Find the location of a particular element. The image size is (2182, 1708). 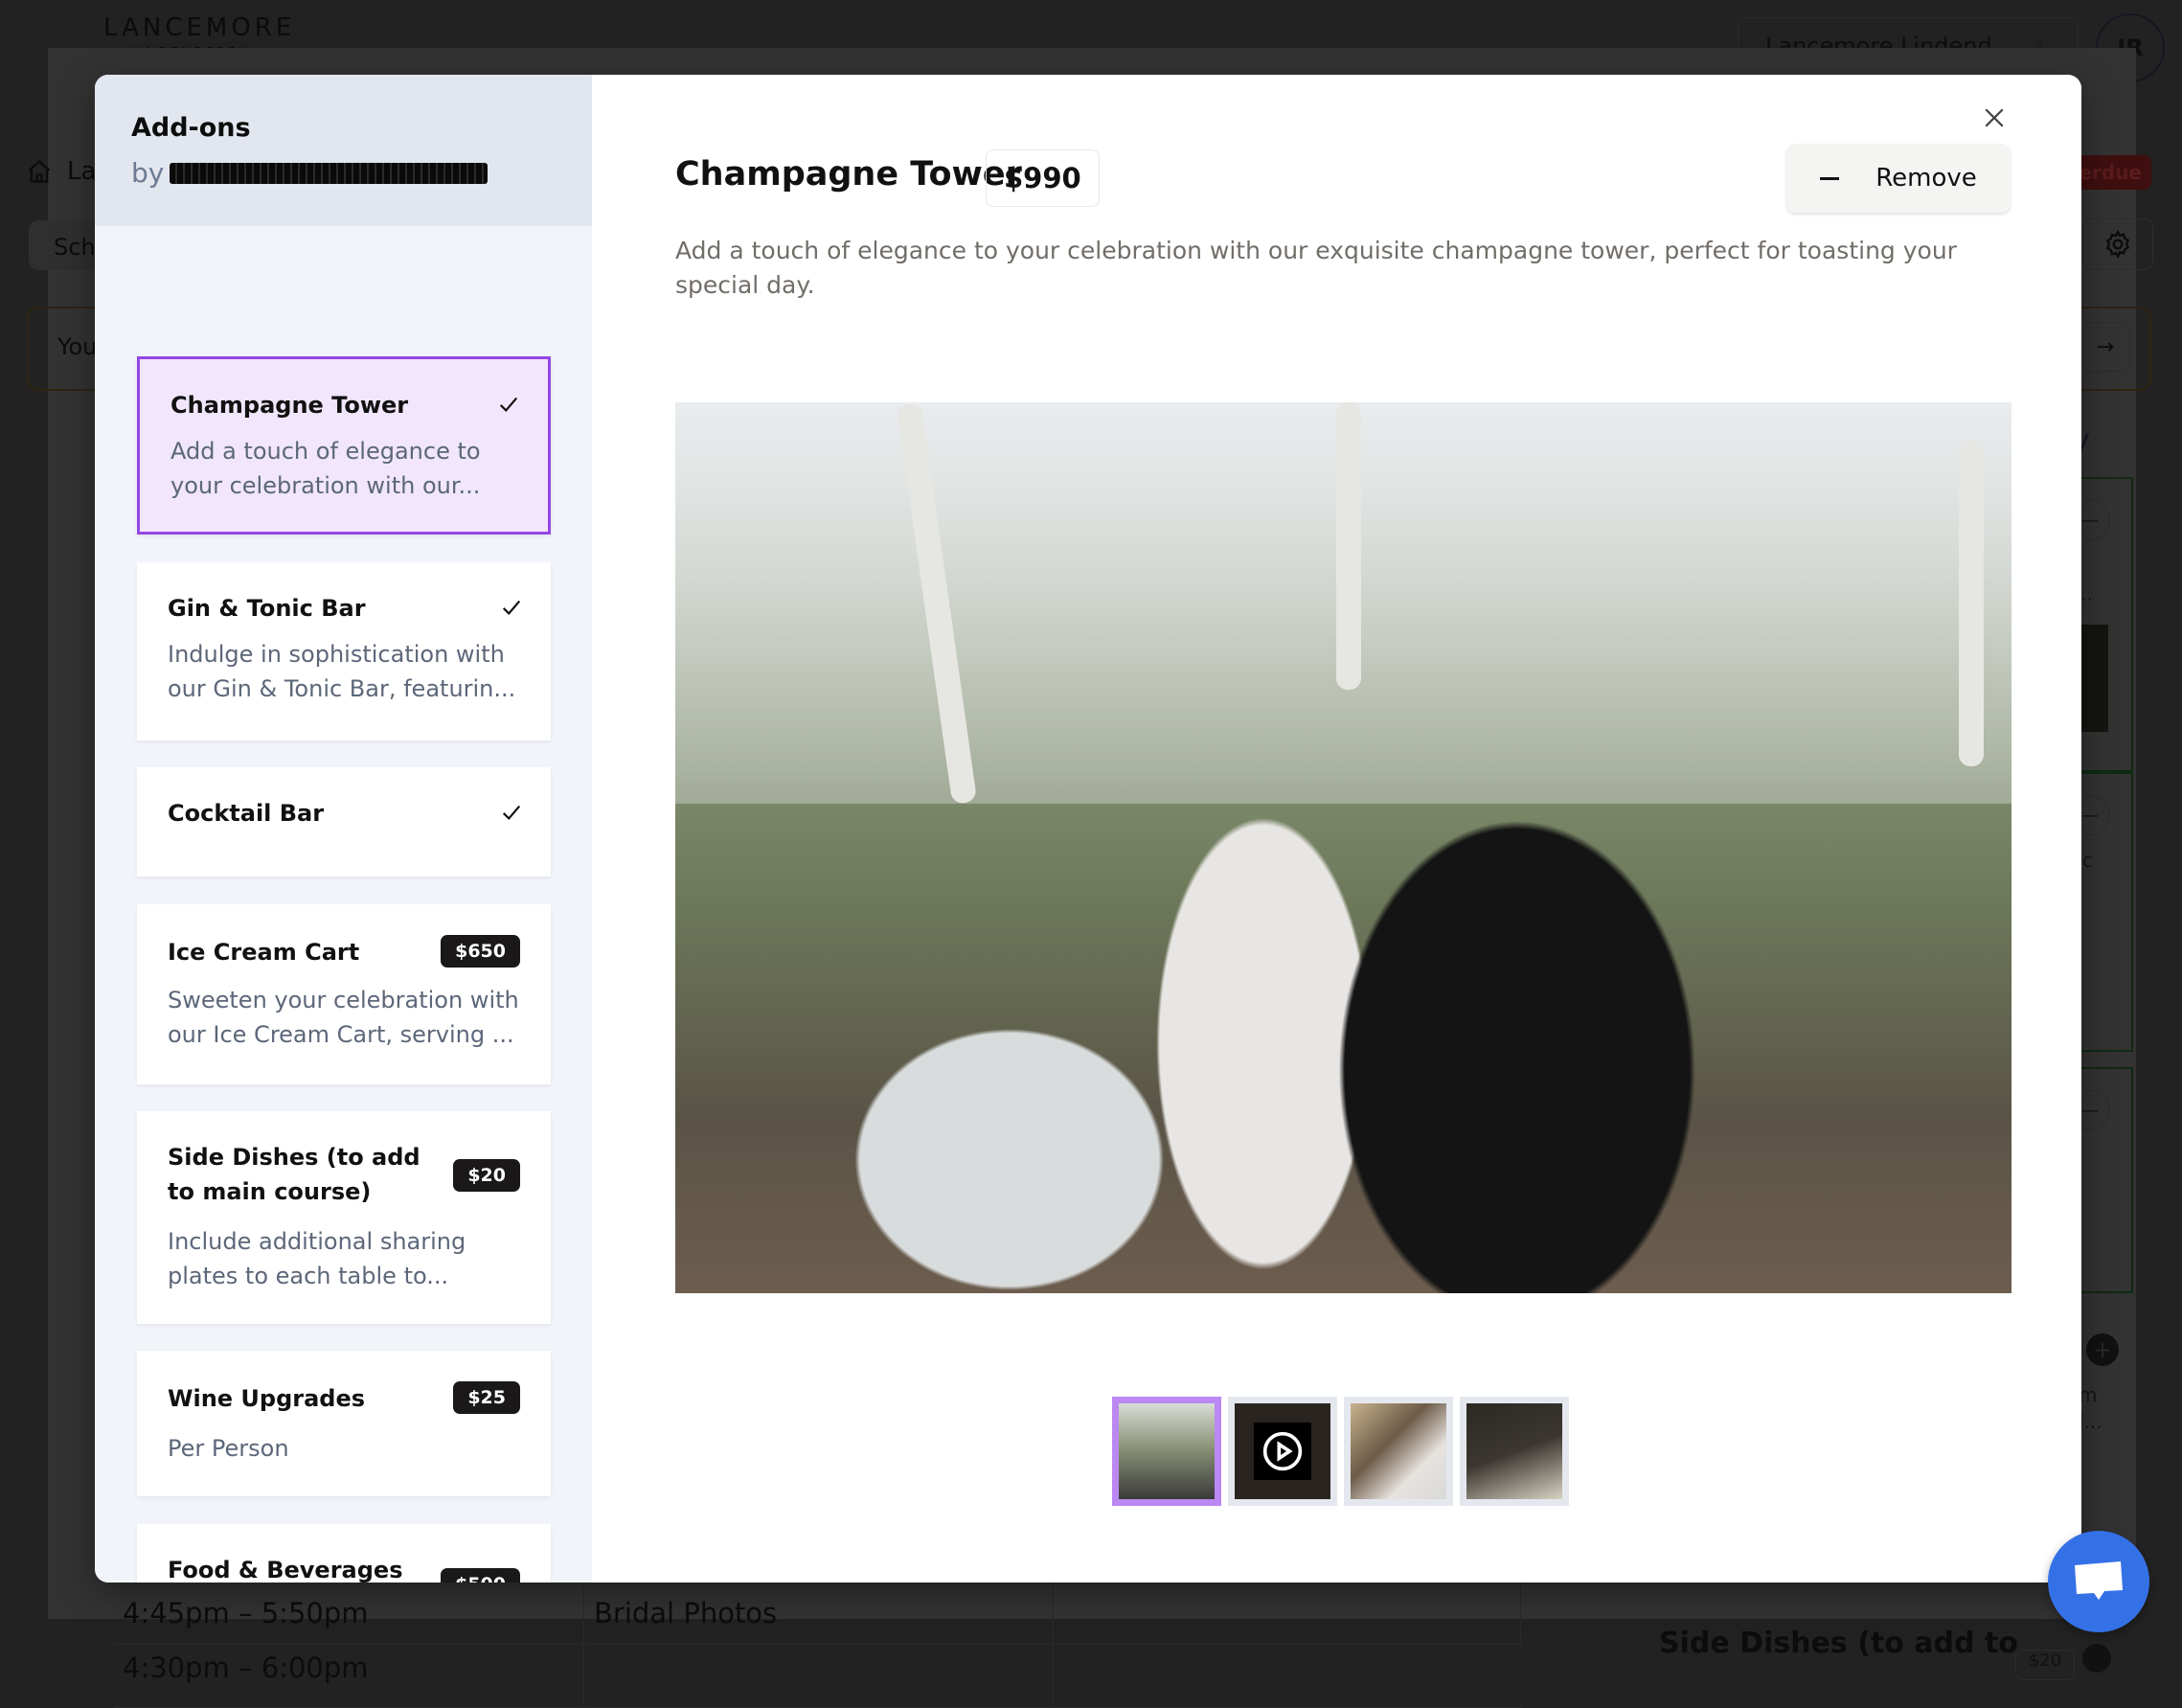

add-icon: + is located at coordinates (2102, 1349).